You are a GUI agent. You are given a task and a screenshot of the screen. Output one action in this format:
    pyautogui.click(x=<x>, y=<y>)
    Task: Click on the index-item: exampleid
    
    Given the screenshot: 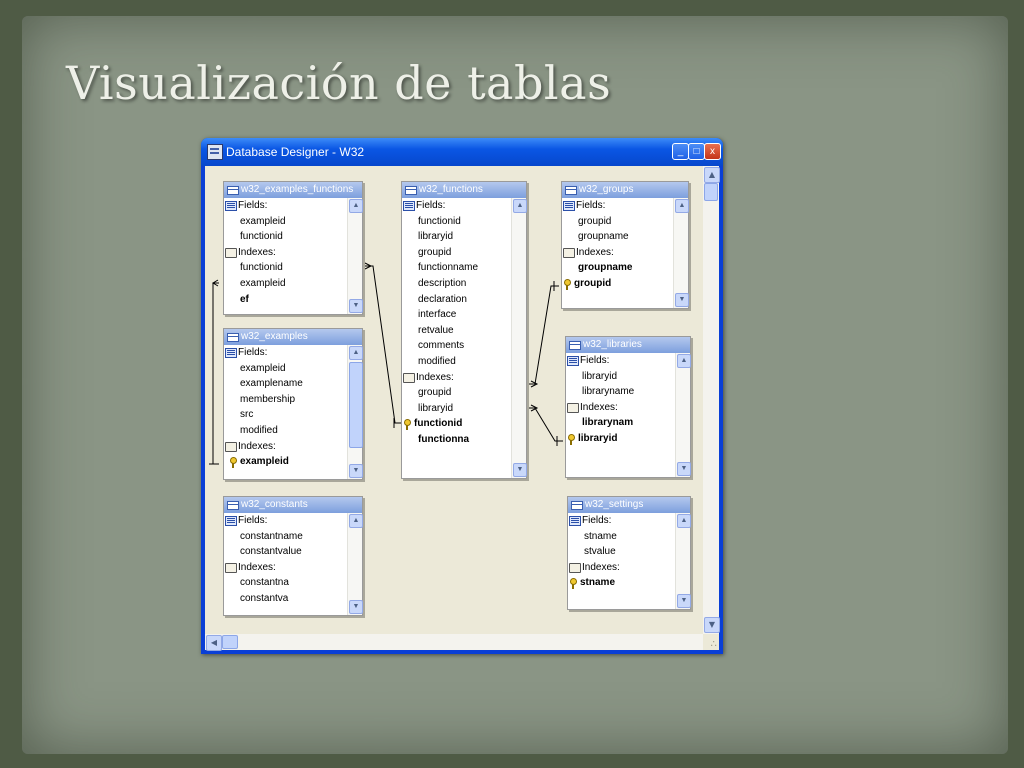 What is the action you would take?
    pyautogui.click(x=293, y=284)
    